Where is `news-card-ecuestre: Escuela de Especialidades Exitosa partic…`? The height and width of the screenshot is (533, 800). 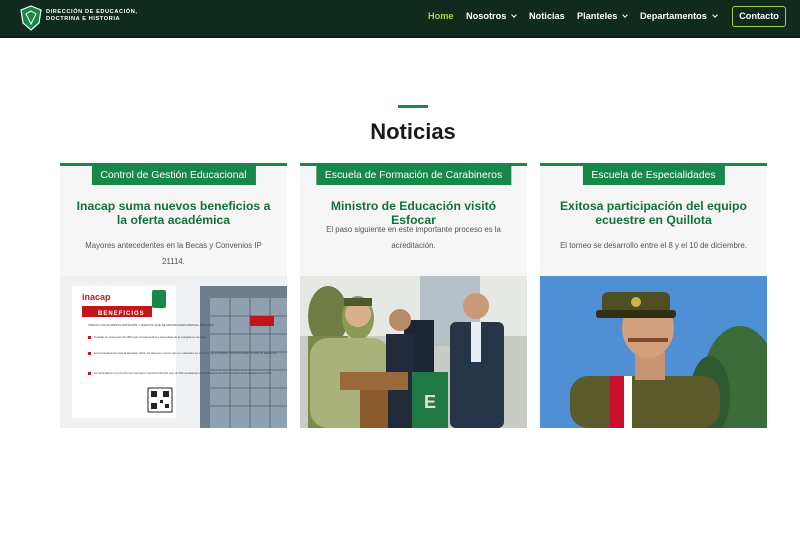
news-card-ecuestre: Escuela de Especialidades Exitosa partic… is located at coordinates (653, 295).